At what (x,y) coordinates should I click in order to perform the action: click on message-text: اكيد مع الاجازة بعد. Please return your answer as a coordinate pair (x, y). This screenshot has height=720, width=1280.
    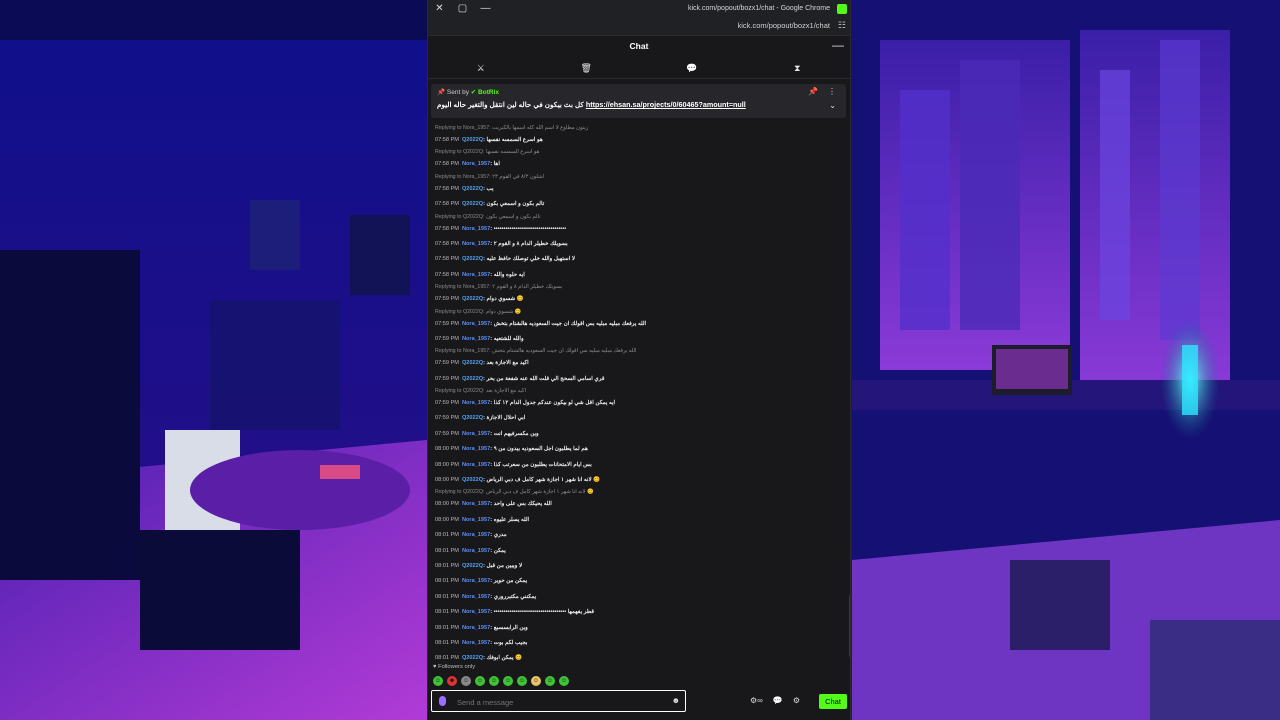
    Looking at the image, I should click on (507, 363).